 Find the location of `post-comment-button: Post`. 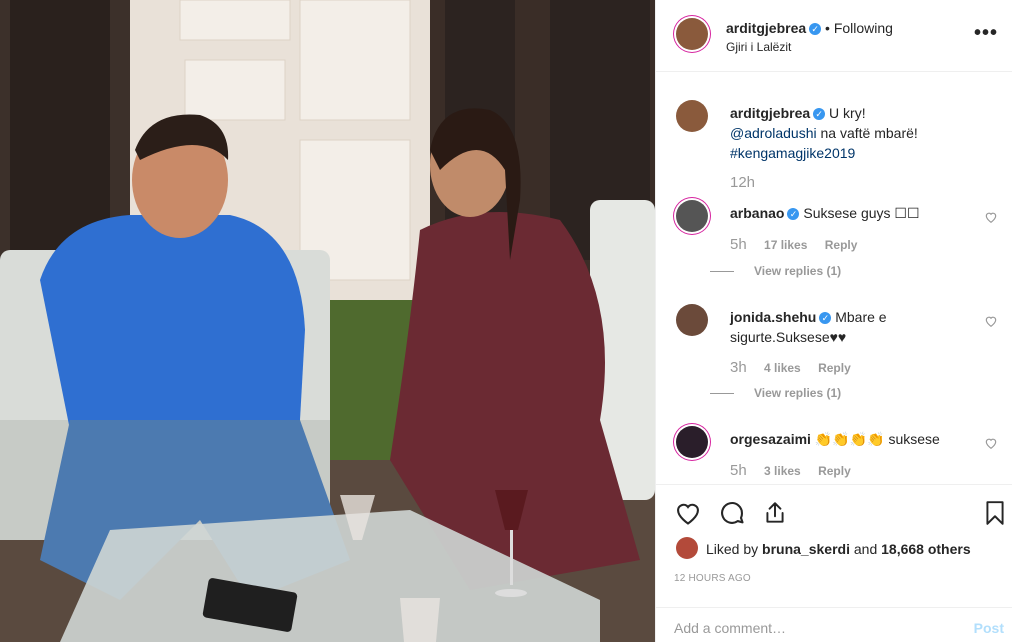

post-comment-button: Post is located at coordinates (989, 628).